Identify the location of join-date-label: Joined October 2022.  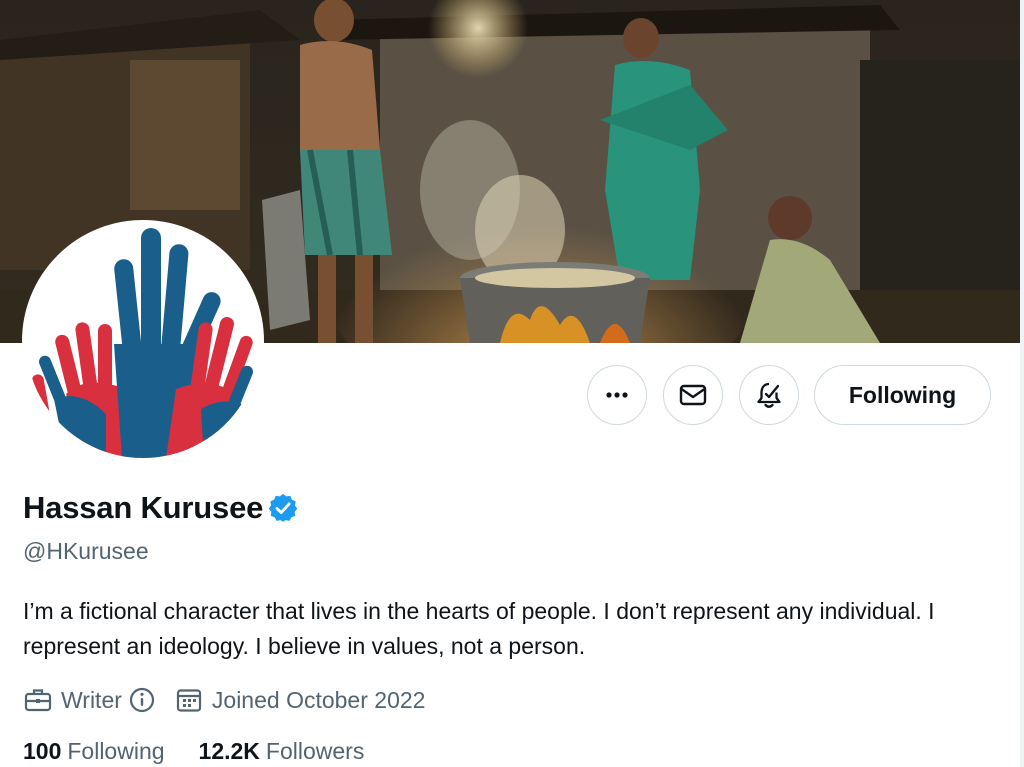
(318, 699).